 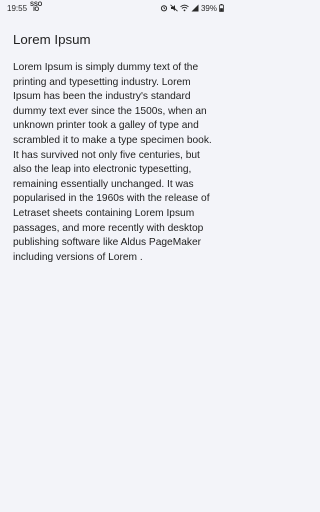 What do you see at coordinates (208, 8) in the screenshot?
I see `battery-percent: 39%` at bounding box center [208, 8].